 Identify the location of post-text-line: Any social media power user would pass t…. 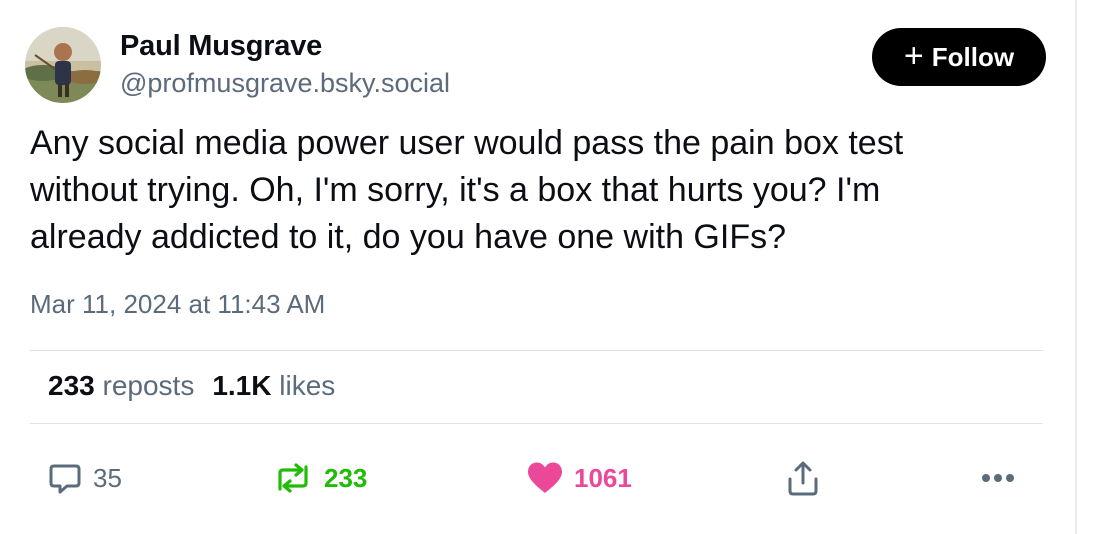
(467, 143).